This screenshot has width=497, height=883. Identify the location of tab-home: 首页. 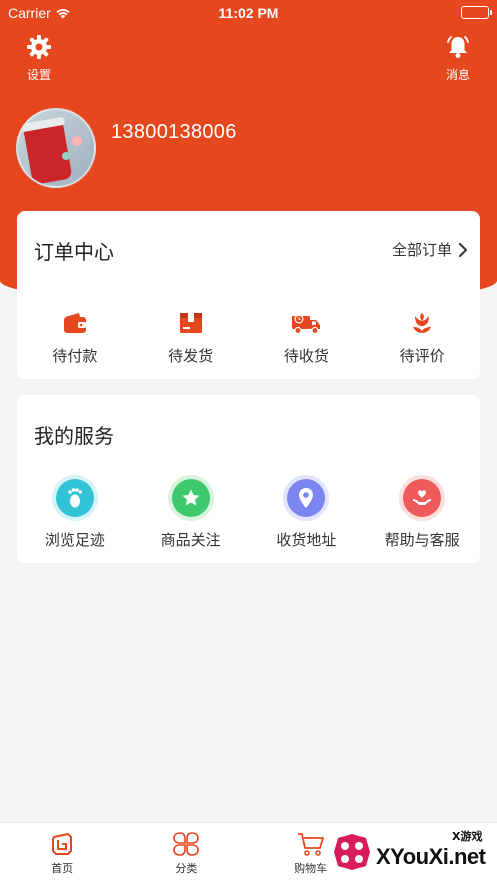
(62, 853).